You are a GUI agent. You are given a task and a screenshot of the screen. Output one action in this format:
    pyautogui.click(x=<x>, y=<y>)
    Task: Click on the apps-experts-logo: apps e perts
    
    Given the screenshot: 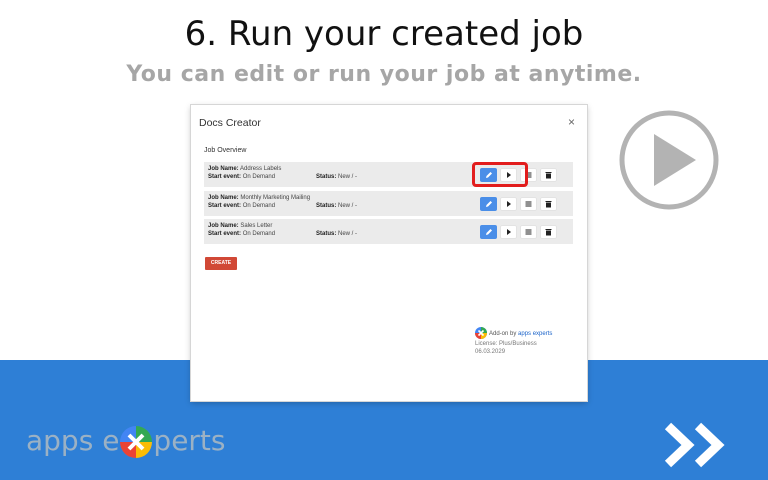 What is the action you would take?
    pyautogui.click(x=126, y=441)
    